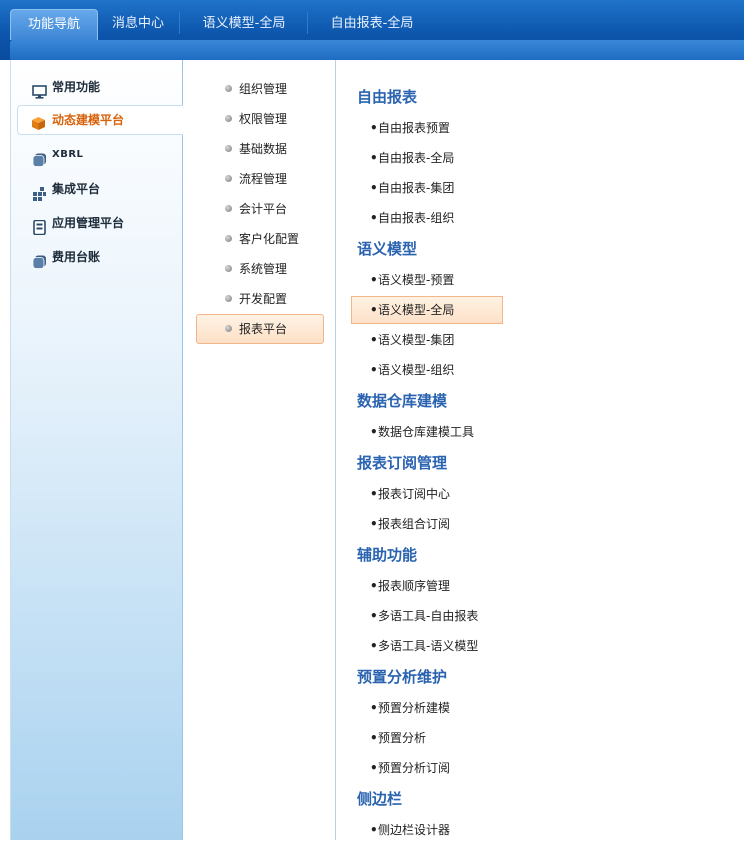 The image size is (744, 844). I want to click on link-report-order: • 报表顺序管理, so click(427, 586).